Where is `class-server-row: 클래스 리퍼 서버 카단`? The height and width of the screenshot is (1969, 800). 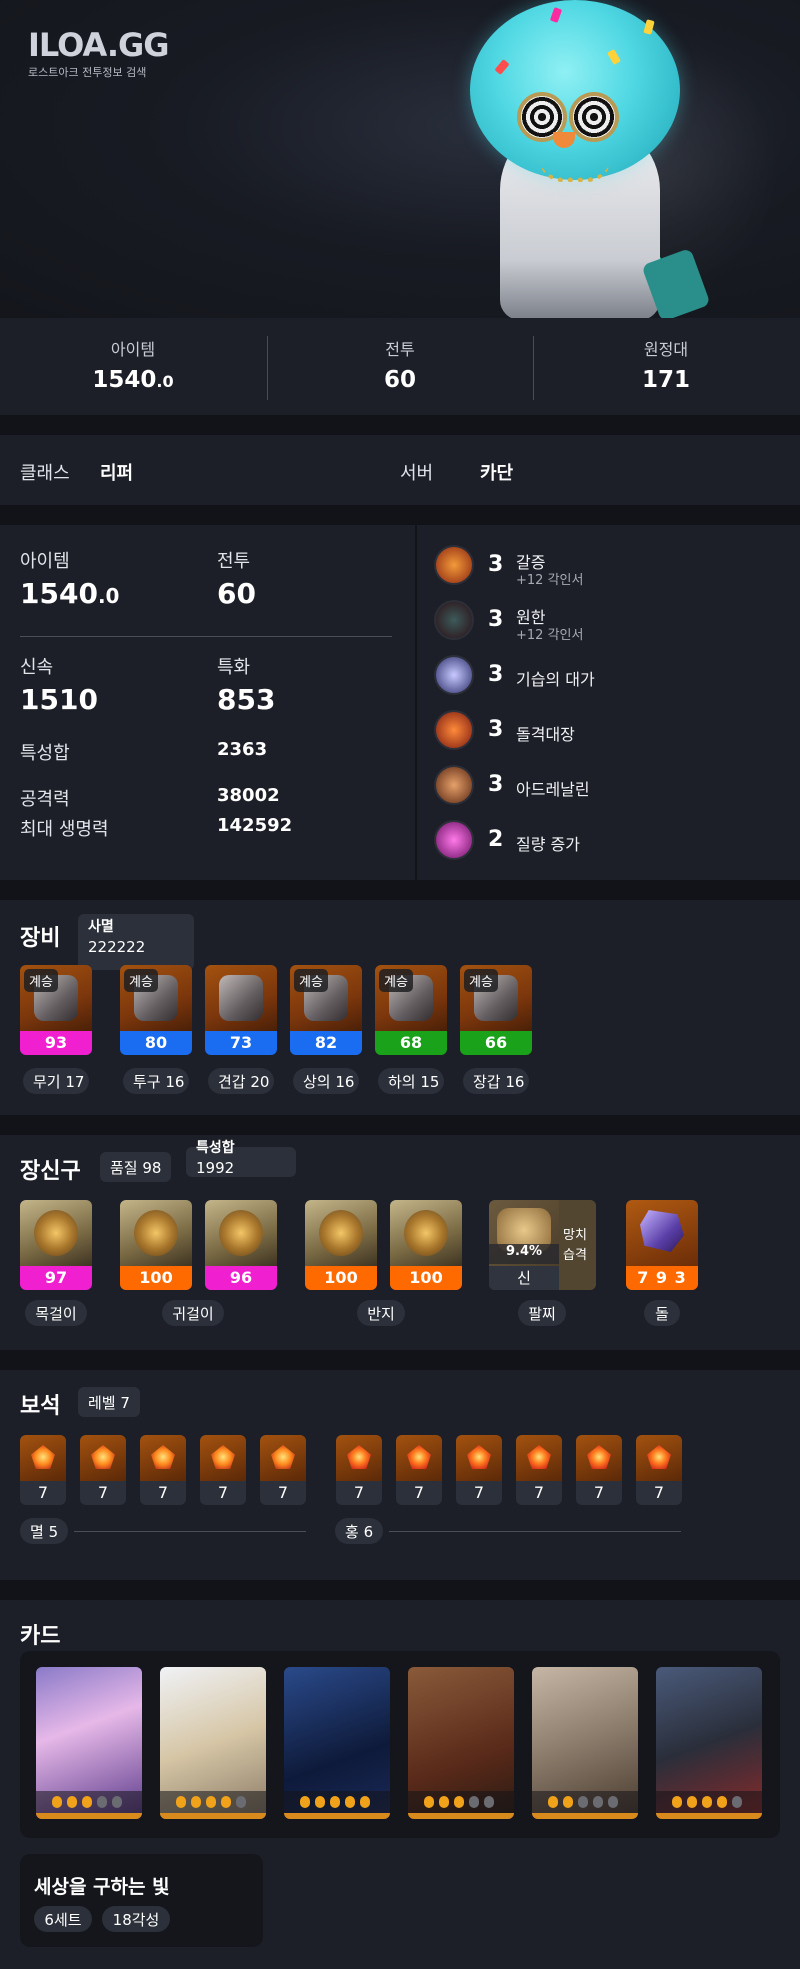 class-server-row: 클래스 리퍼 서버 카단 is located at coordinates (400, 470).